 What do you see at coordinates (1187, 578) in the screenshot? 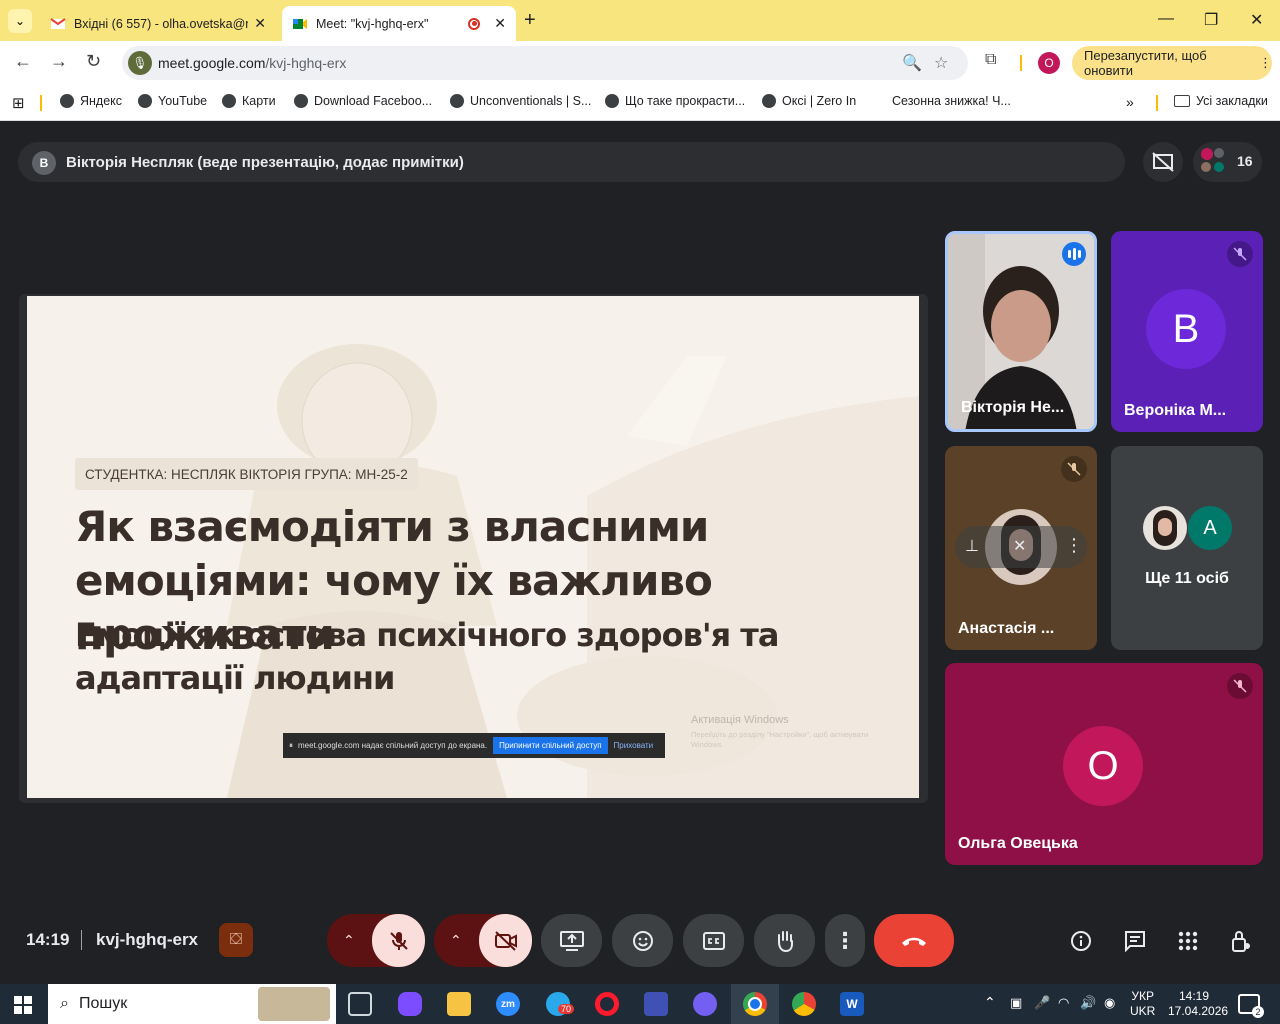
I see `more-participants-label: Ще 11 осіб` at bounding box center [1187, 578].